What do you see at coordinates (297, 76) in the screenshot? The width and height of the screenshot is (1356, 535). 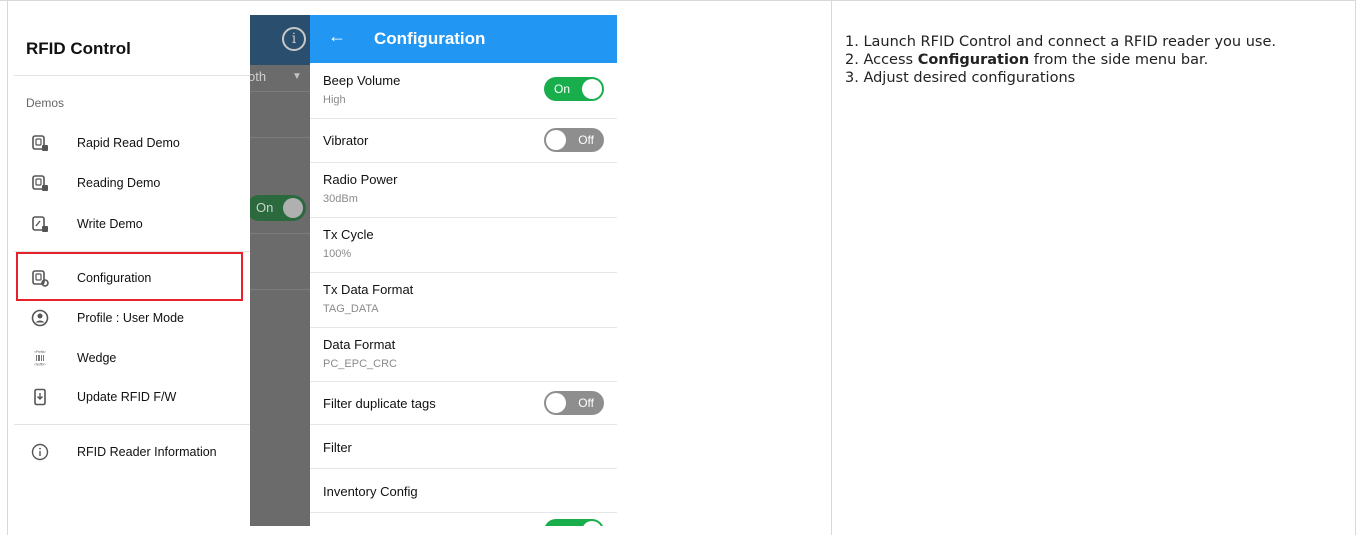 I see `caret-down-icon: ▼` at bounding box center [297, 76].